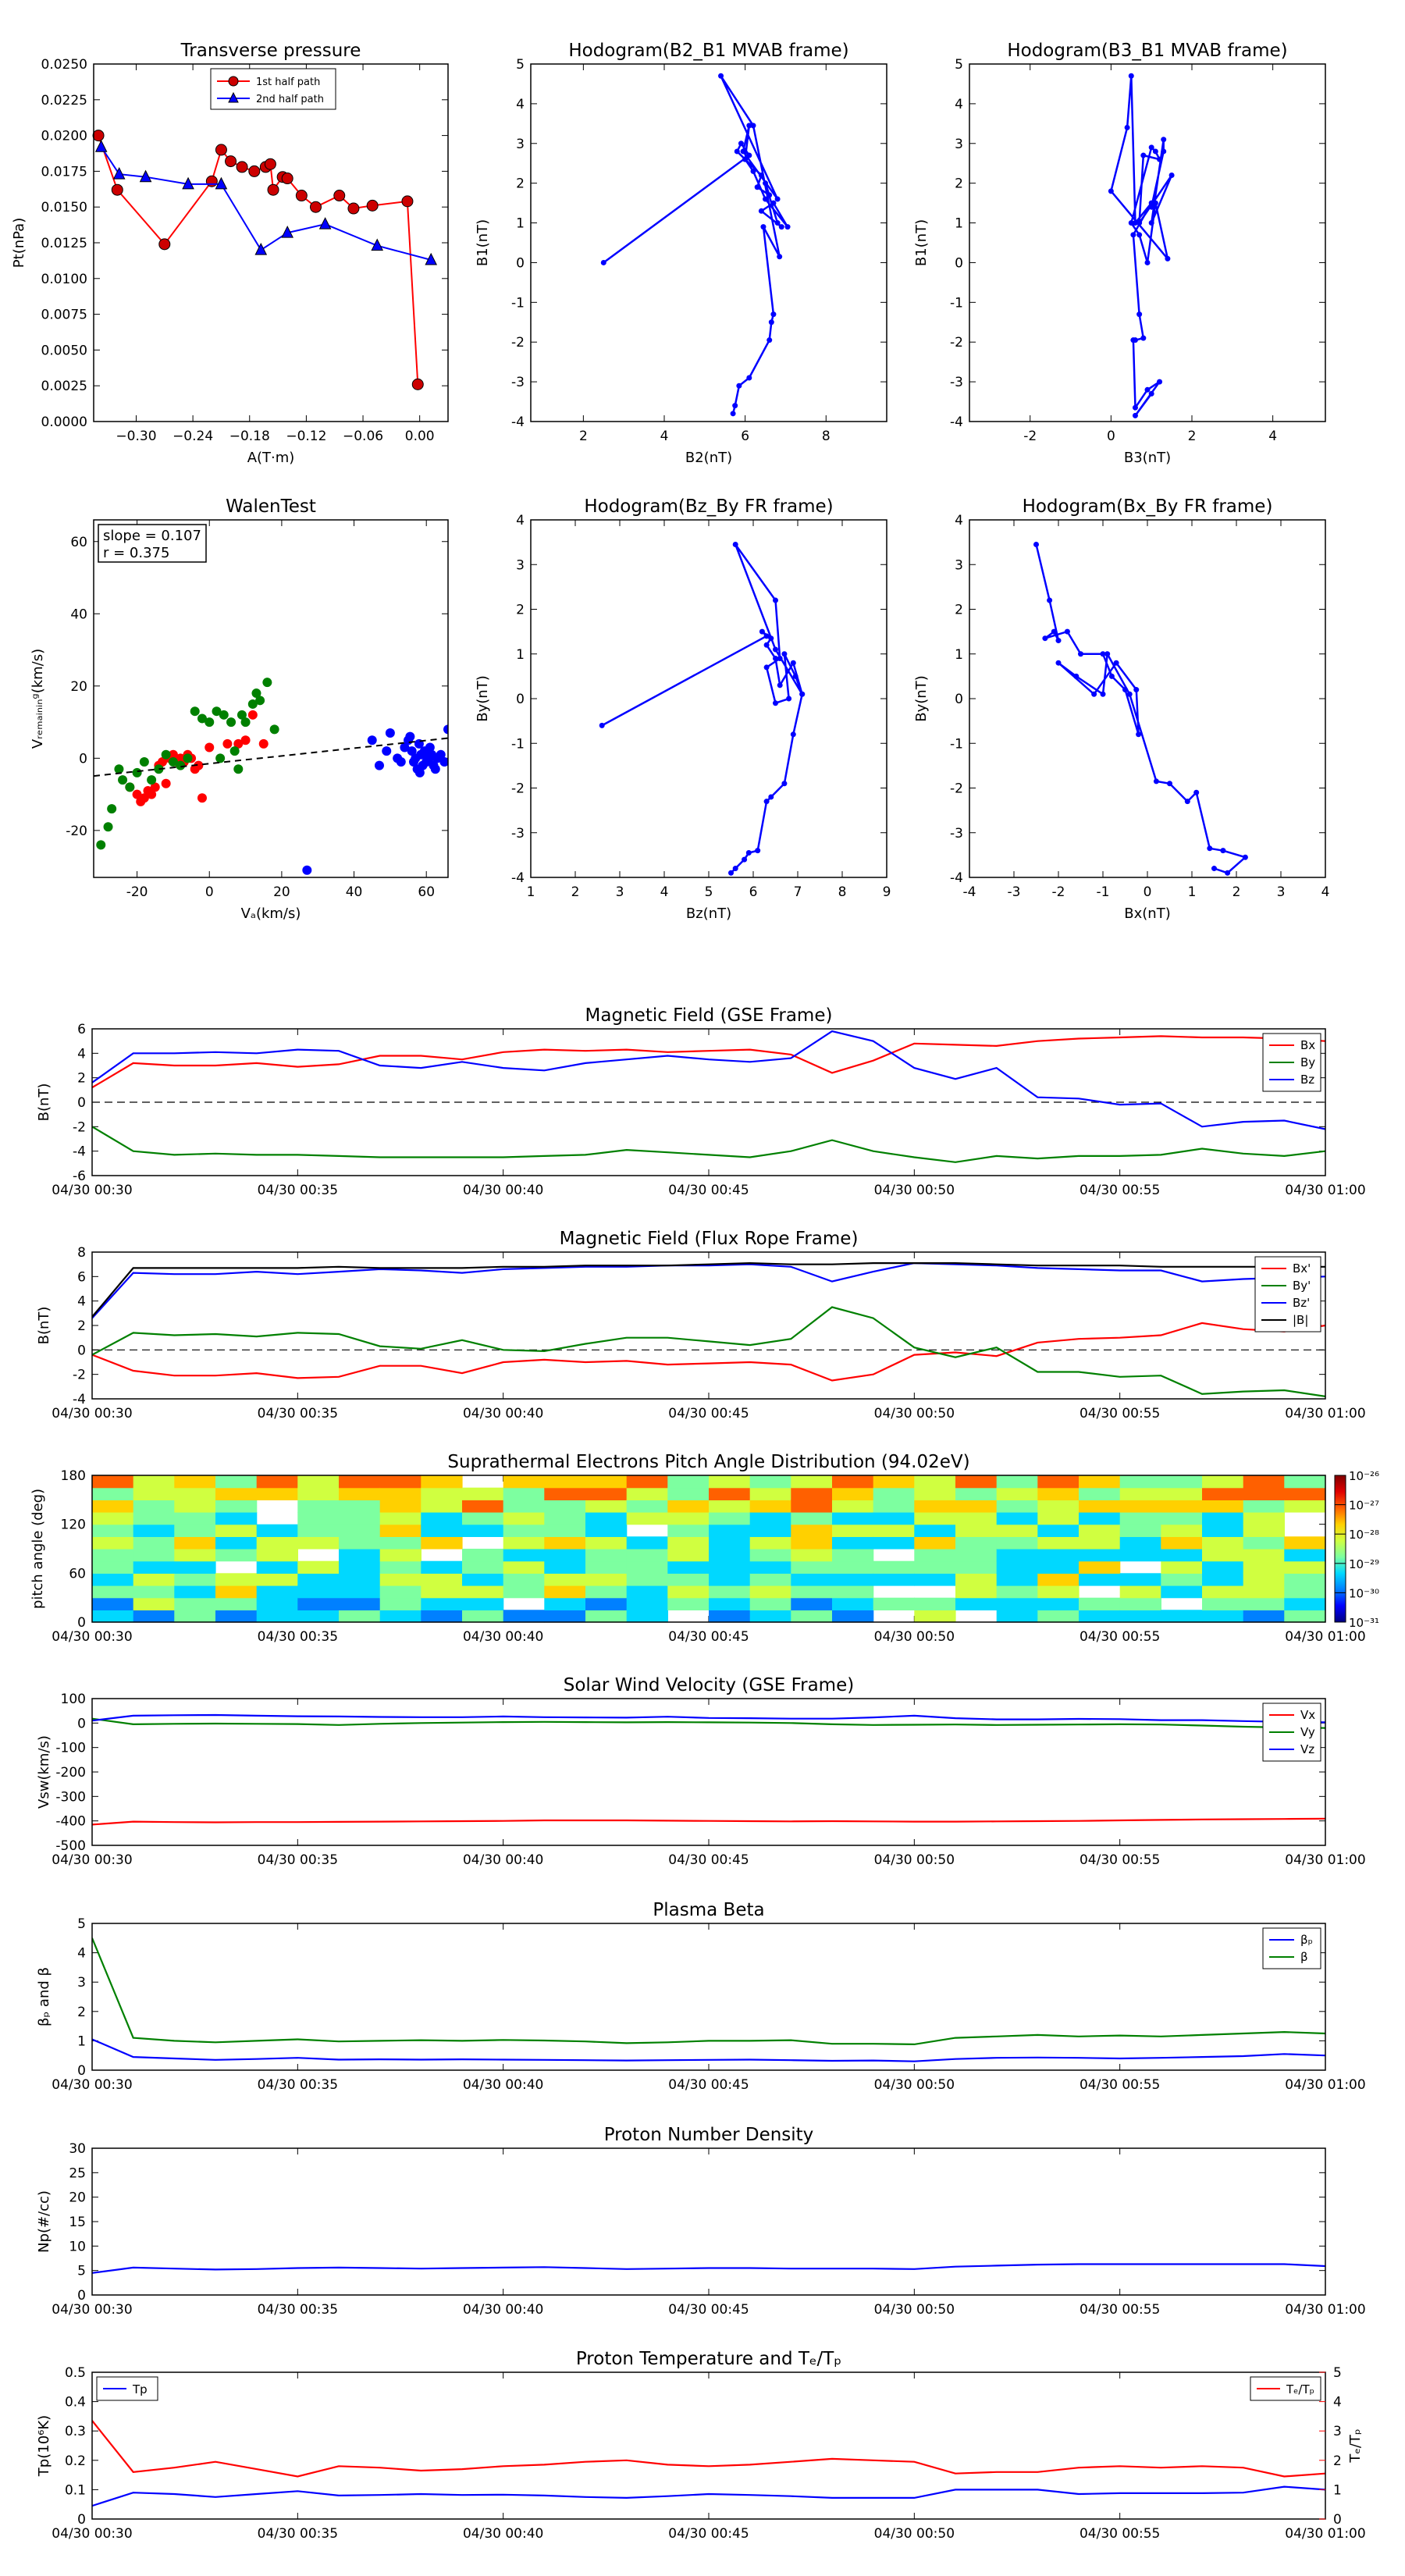  What do you see at coordinates (77, 2149) in the screenshot?
I see `y-tick-label: 30` at bounding box center [77, 2149].